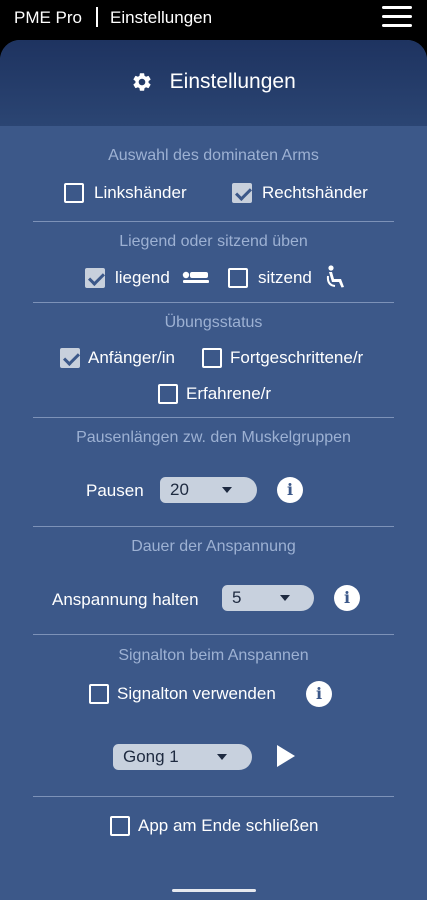  What do you see at coordinates (213, 322) in the screenshot?
I see `status-section-title: Übungsstatus` at bounding box center [213, 322].